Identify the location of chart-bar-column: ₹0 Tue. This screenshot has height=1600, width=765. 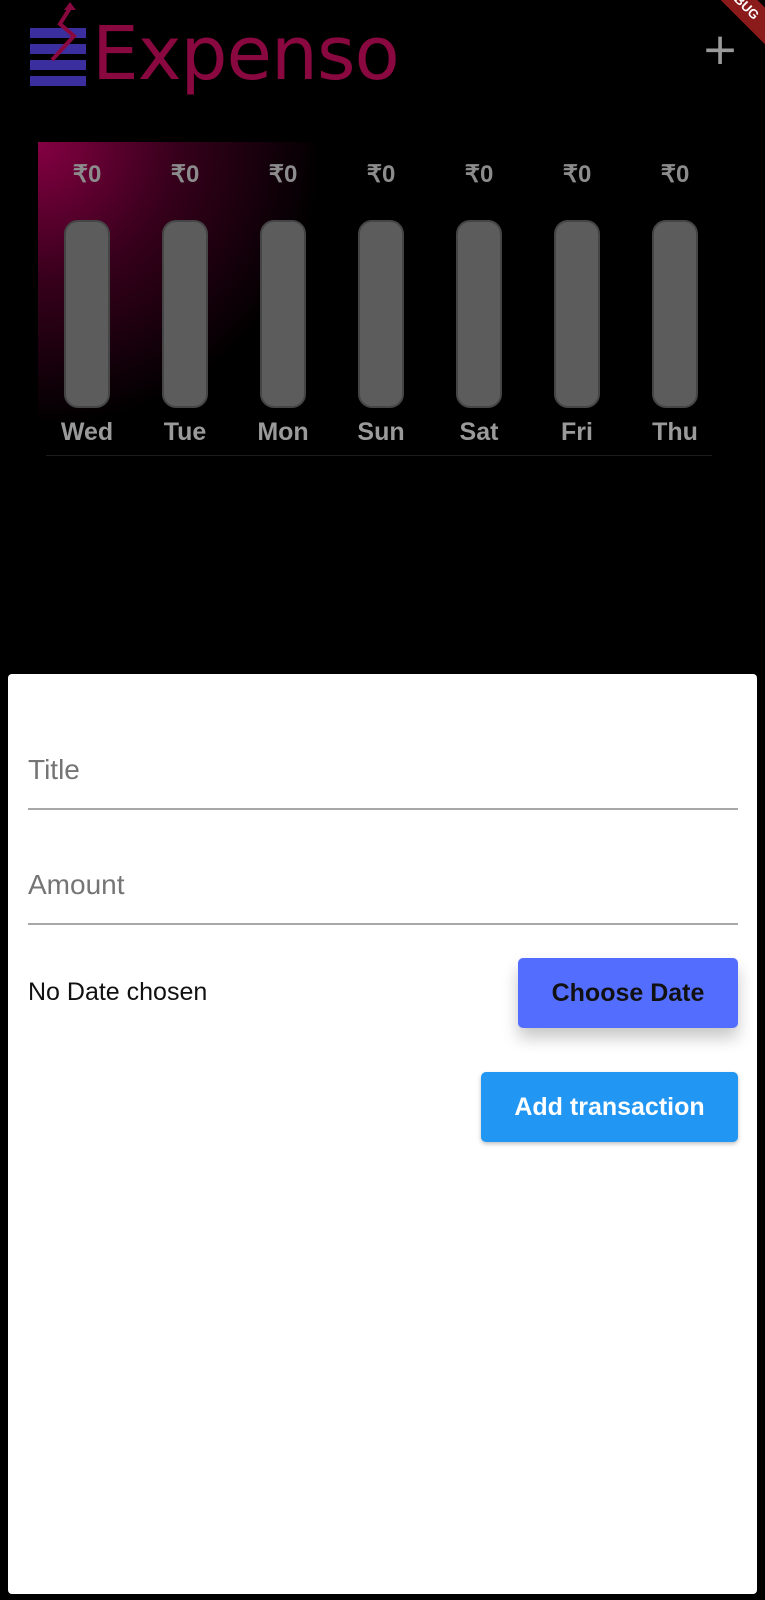
(185, 297).